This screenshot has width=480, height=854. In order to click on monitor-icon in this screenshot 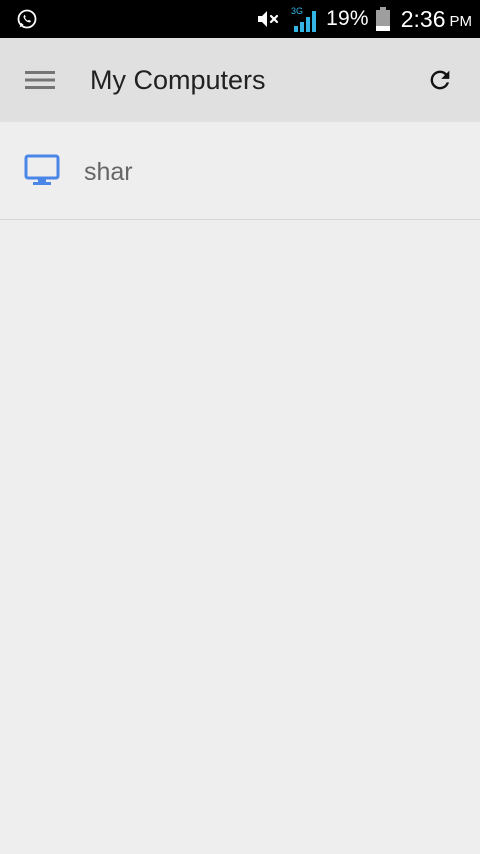, I will do `click(42, 171)`.